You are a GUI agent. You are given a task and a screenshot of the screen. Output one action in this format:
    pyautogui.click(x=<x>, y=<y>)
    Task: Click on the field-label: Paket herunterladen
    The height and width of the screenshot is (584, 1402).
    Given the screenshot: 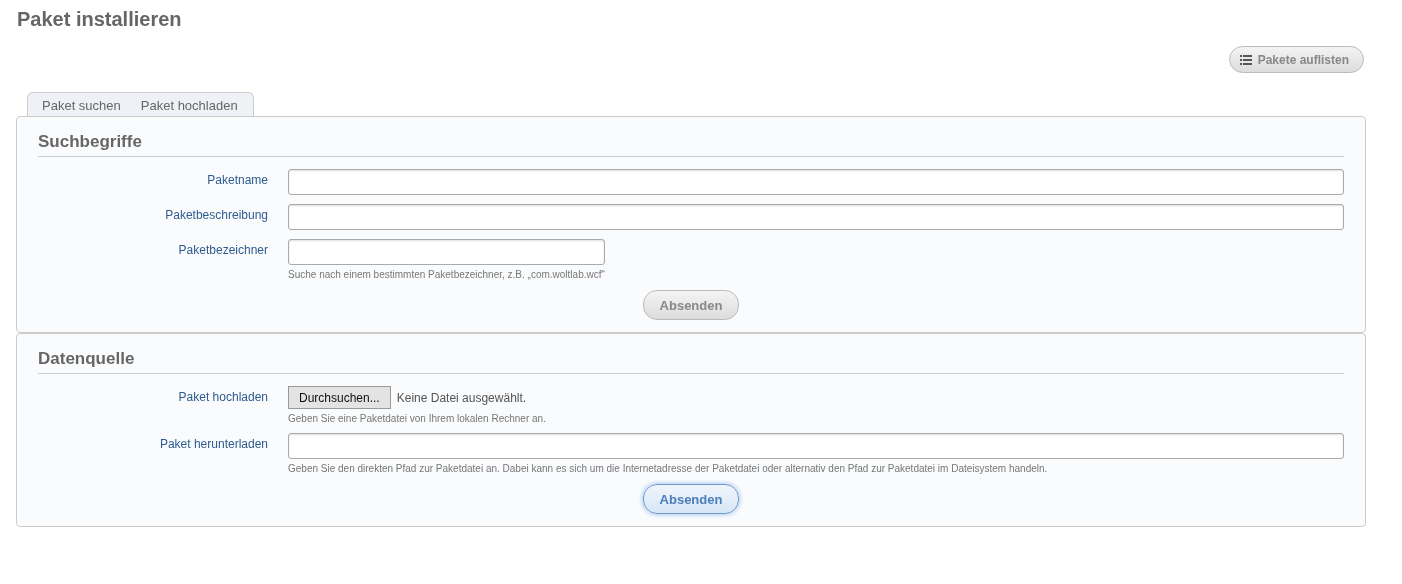 What is the action you would take?
    pyautogui.click(x=213, y=444)
    